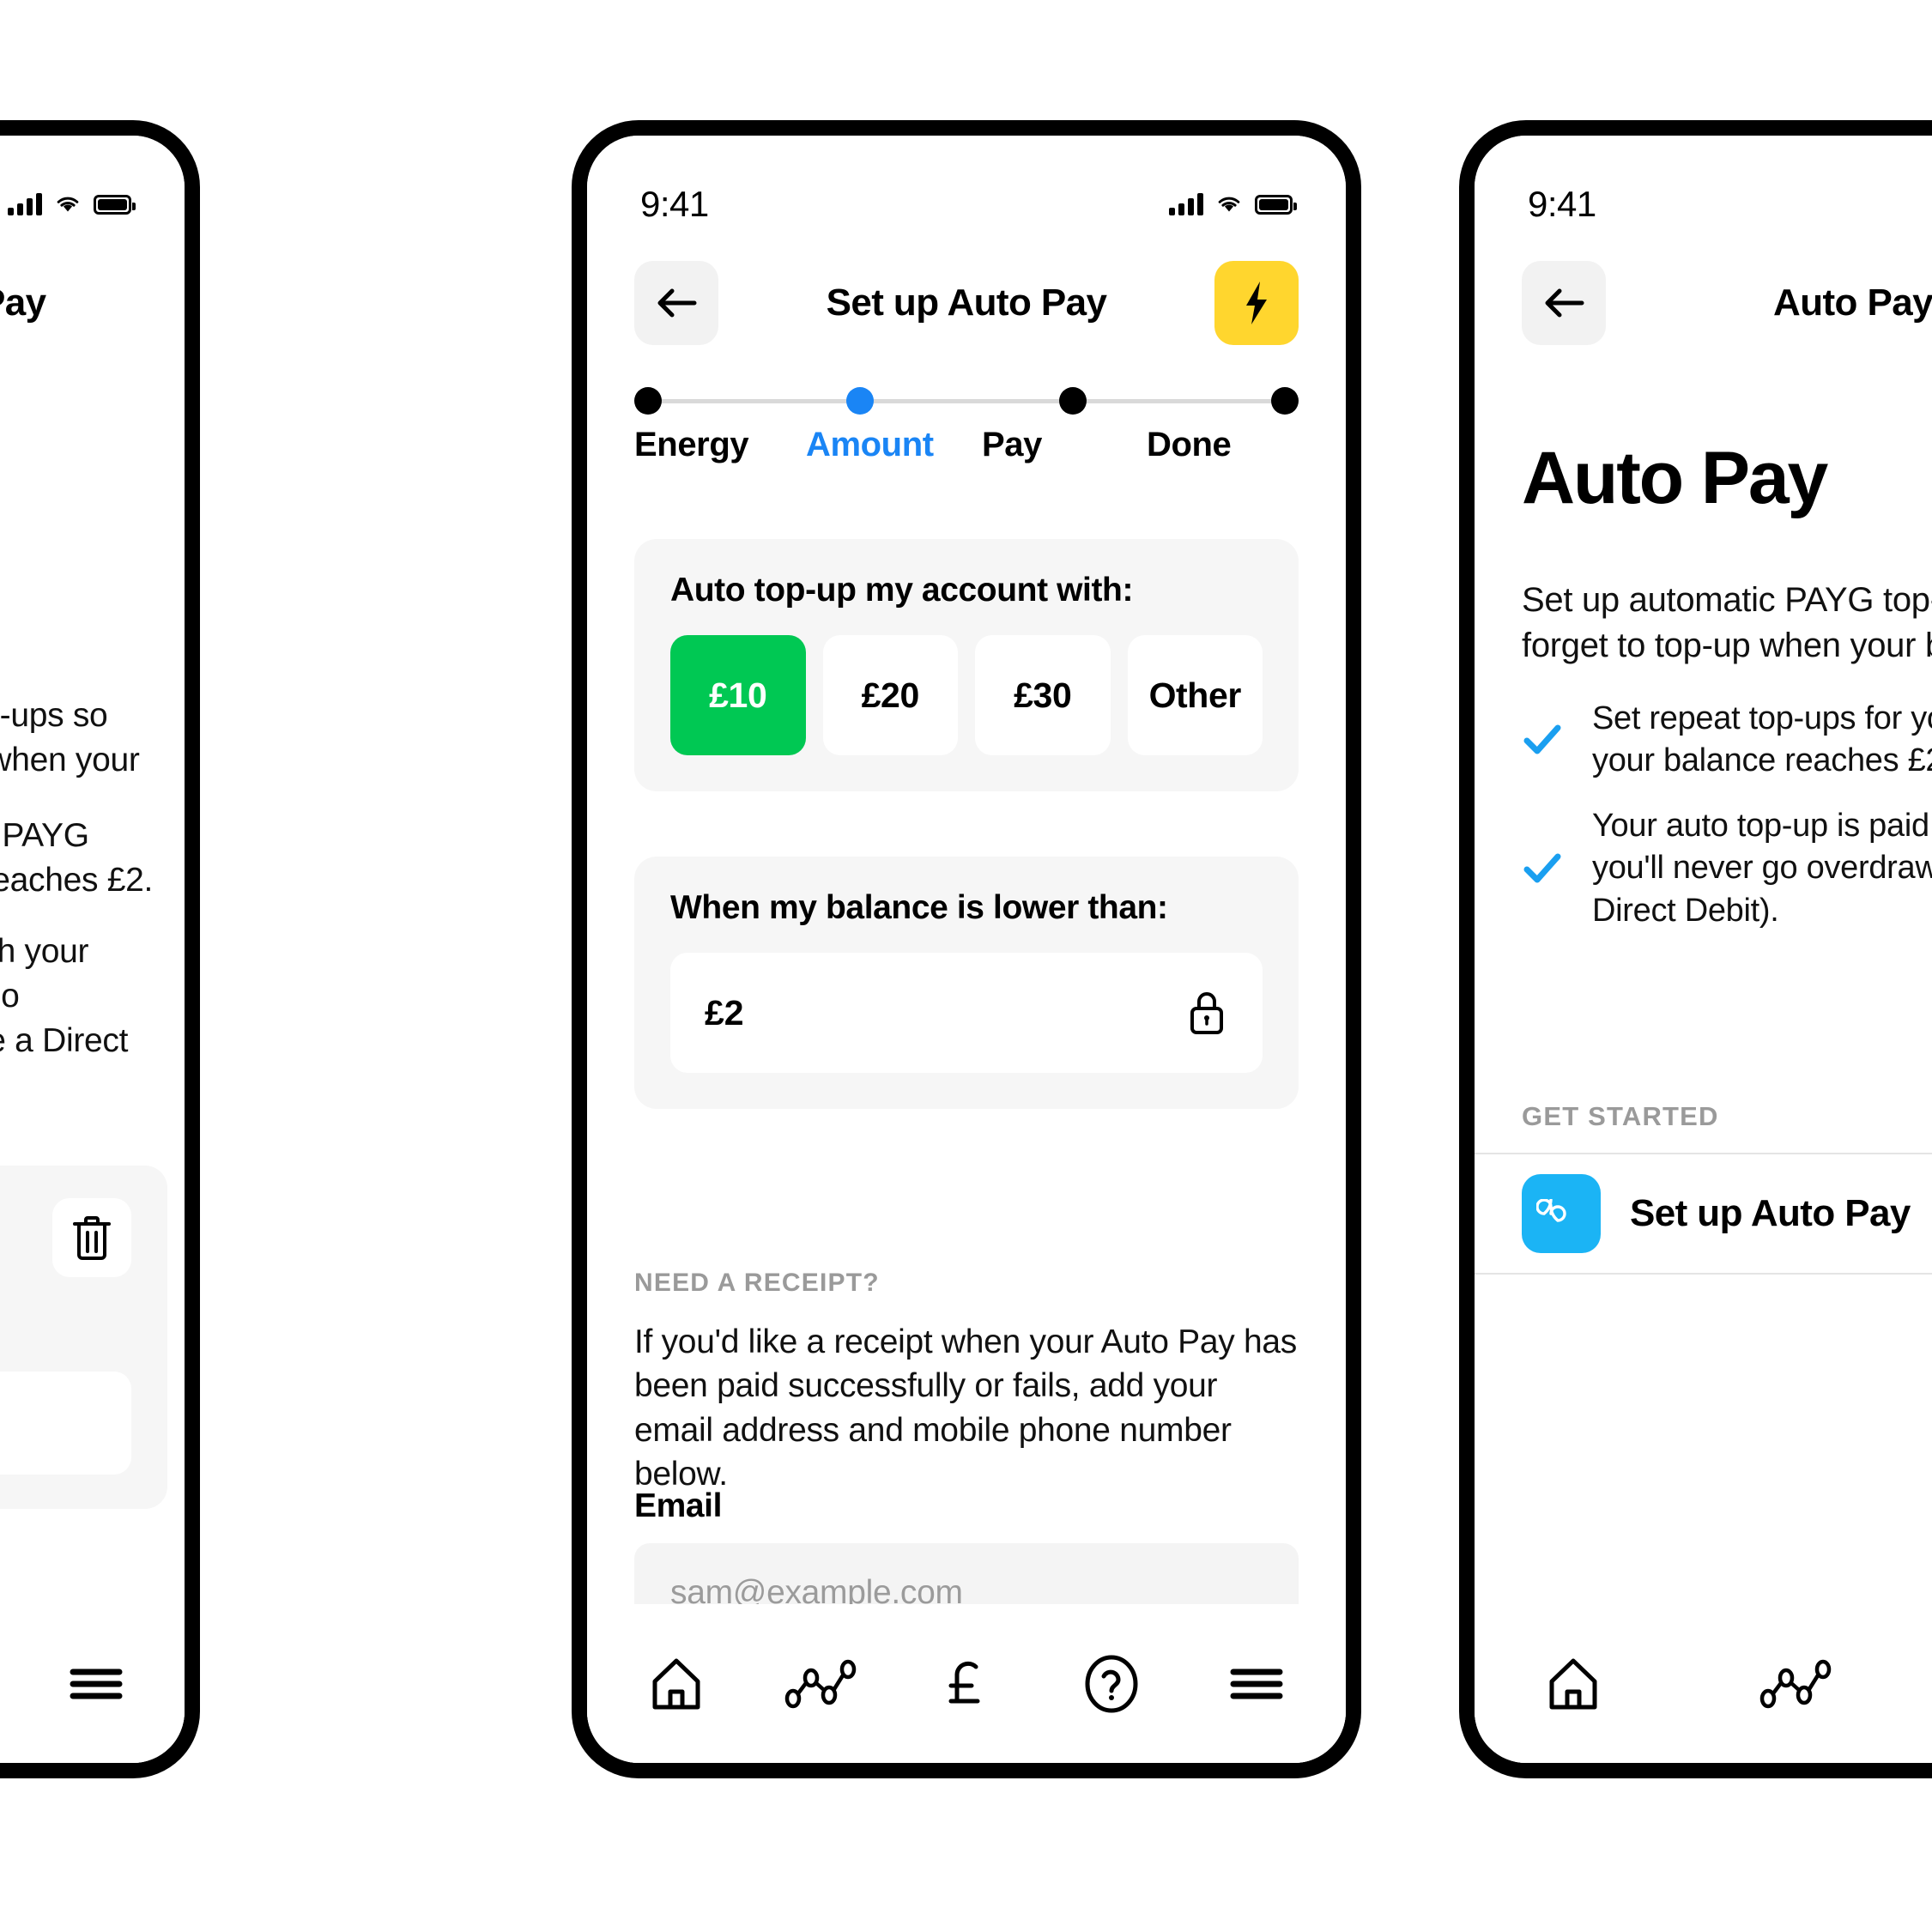 The height and width of the screenshot is (1932, 1932). What do you see at coordinates (85, 535) in the screenshot?
I see `left-hint-line` at bounding box center [85, 535].